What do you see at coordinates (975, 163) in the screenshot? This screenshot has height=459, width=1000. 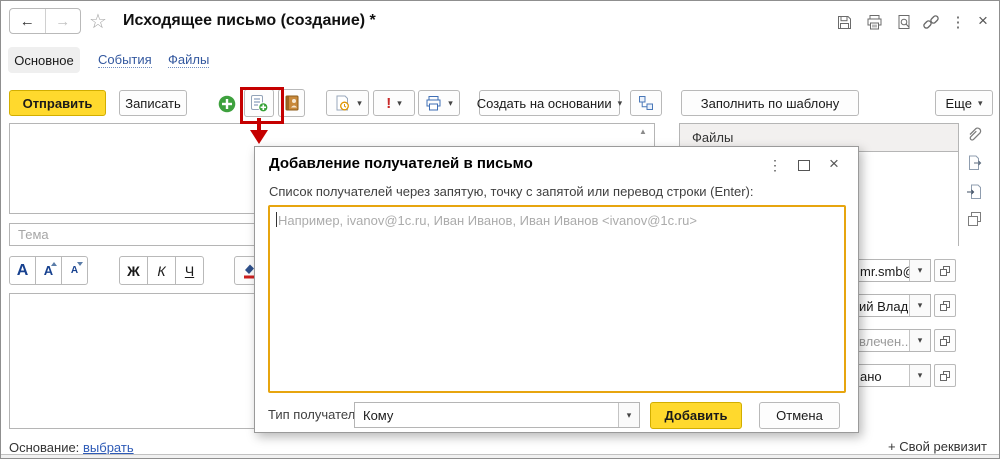 I see `export-file-icon` at bounding box center [975, 163].